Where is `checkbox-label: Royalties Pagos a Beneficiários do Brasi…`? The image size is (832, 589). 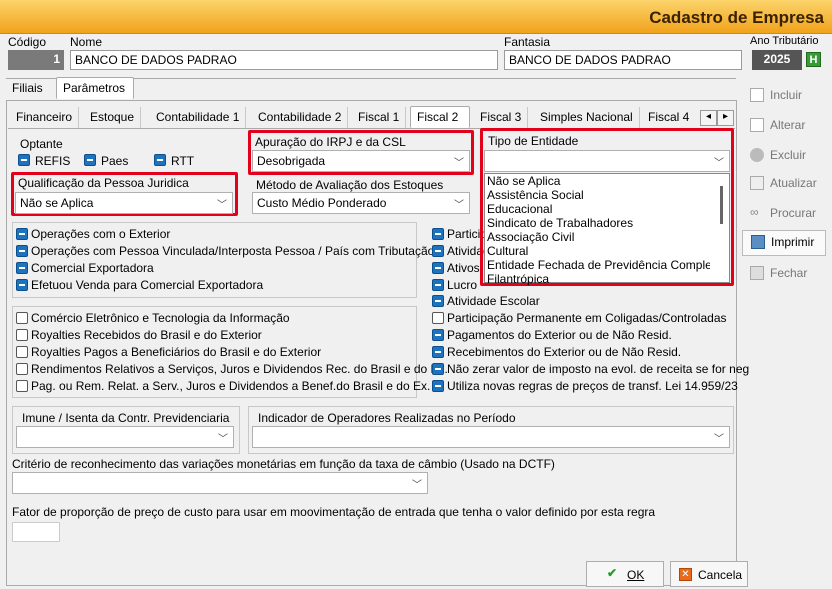
checkbox-label: Royalties Pagos a Beneficiários do Brasi… is located at coordinates (176, 352).